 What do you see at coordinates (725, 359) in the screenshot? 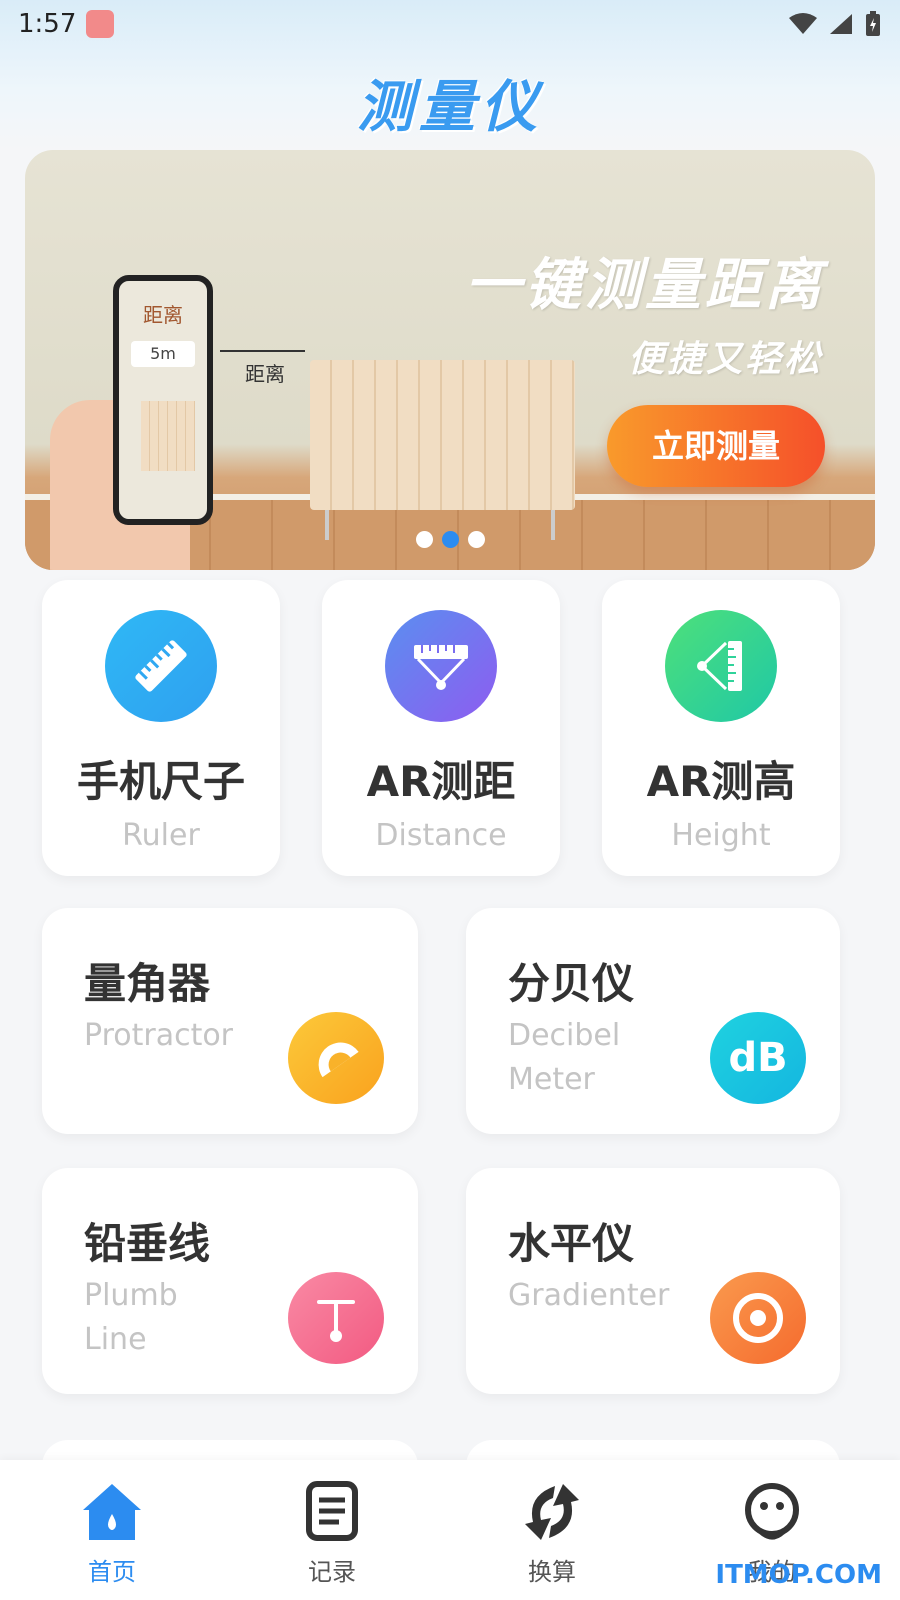
I see `banner-subheadline: 便捷又轻松` at bounding box center [725, 359].